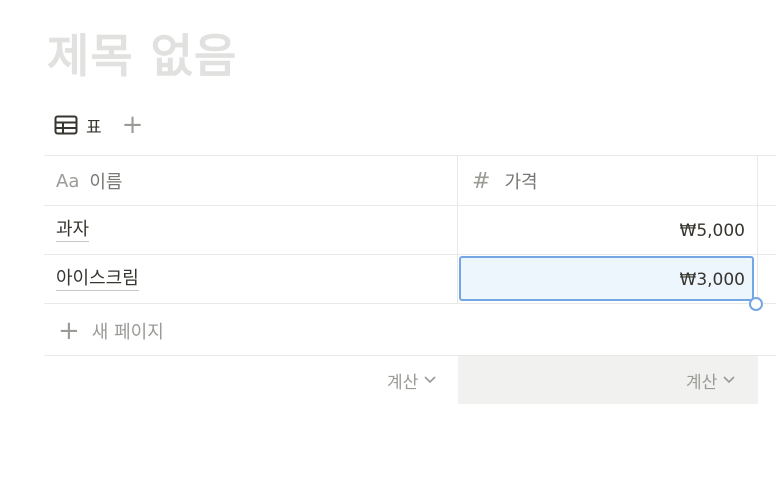 This screenshot has height=494, width=776. I want to click on table-header: Aa 이름 # 가격, so click(410, 181).